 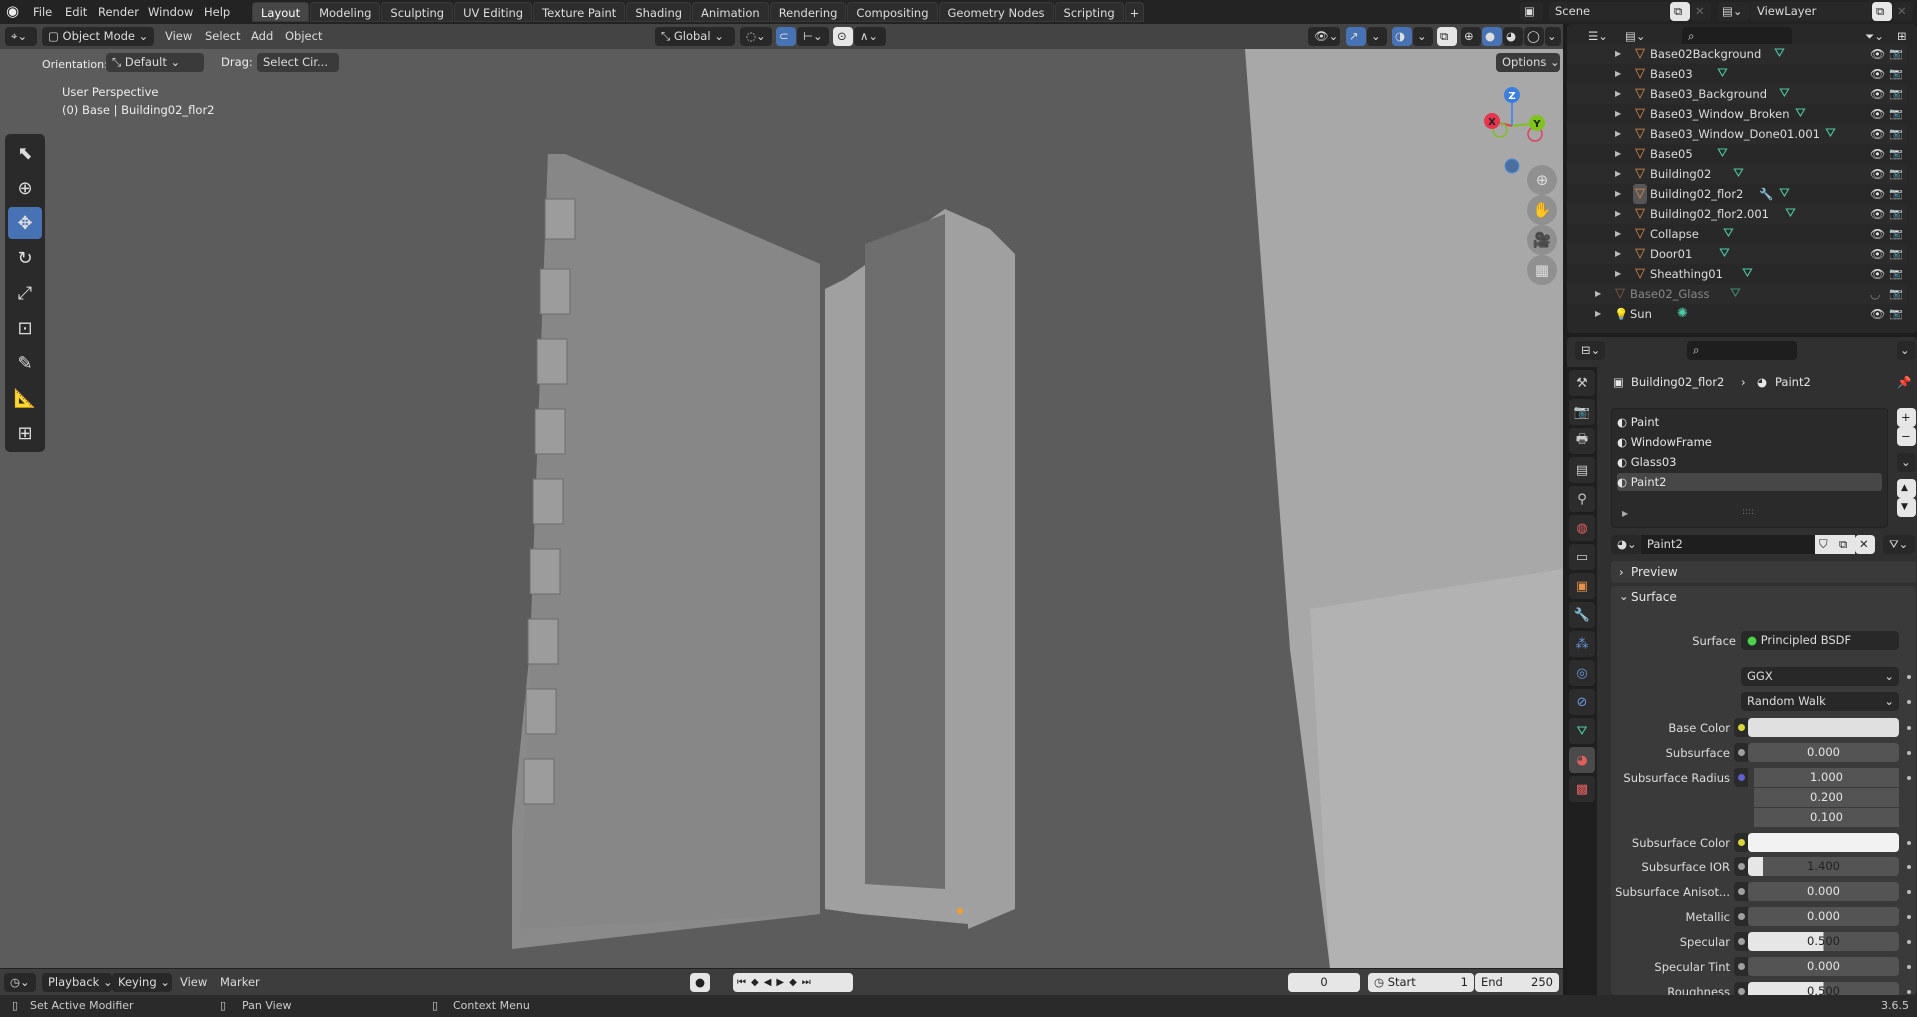 I want to click on delete-scene-icon: ✕, so click(x=1701, y=11).